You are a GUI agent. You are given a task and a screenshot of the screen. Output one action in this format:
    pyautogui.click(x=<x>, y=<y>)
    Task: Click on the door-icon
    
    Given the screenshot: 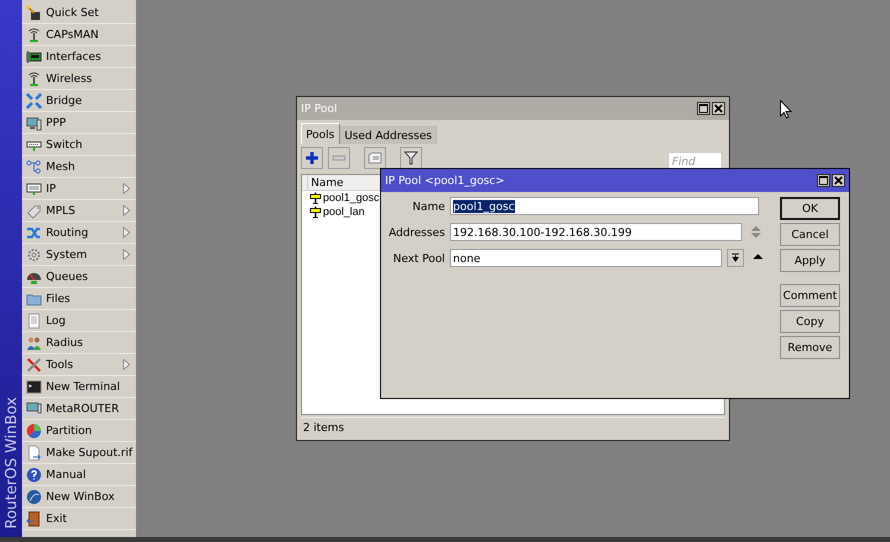 What is the action you would take?
    pyautogui.click(x=34, y=518)
    